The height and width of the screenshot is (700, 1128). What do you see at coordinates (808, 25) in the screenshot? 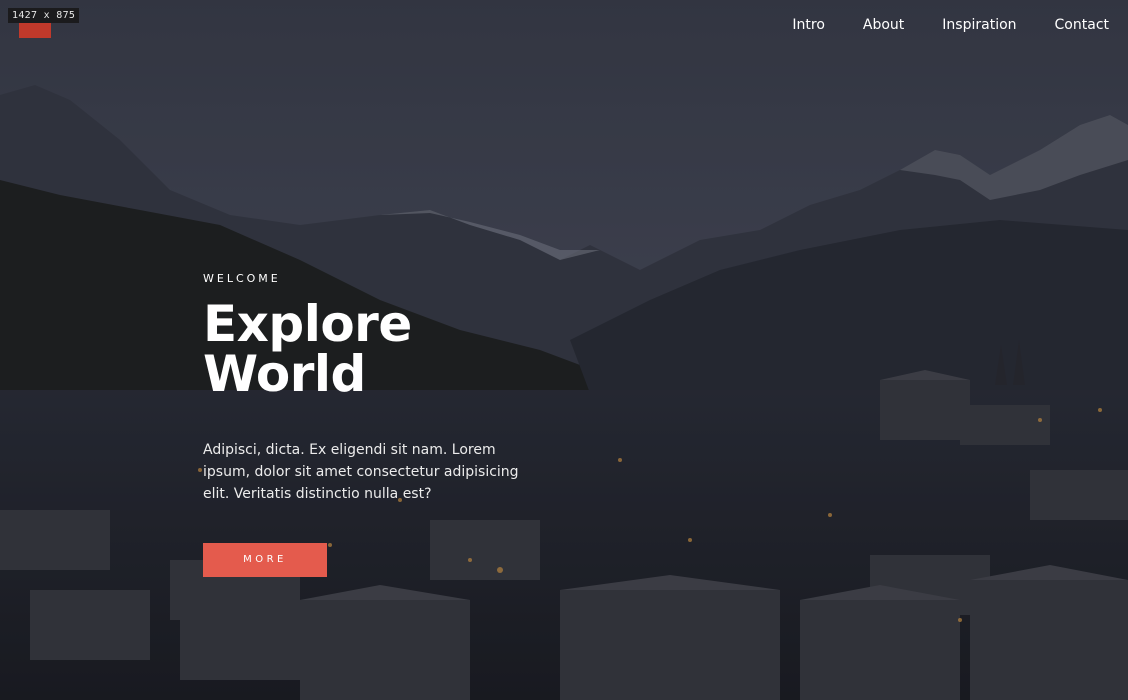
I see `nav-link-intro: Intro` at bounding box center [808, 25].